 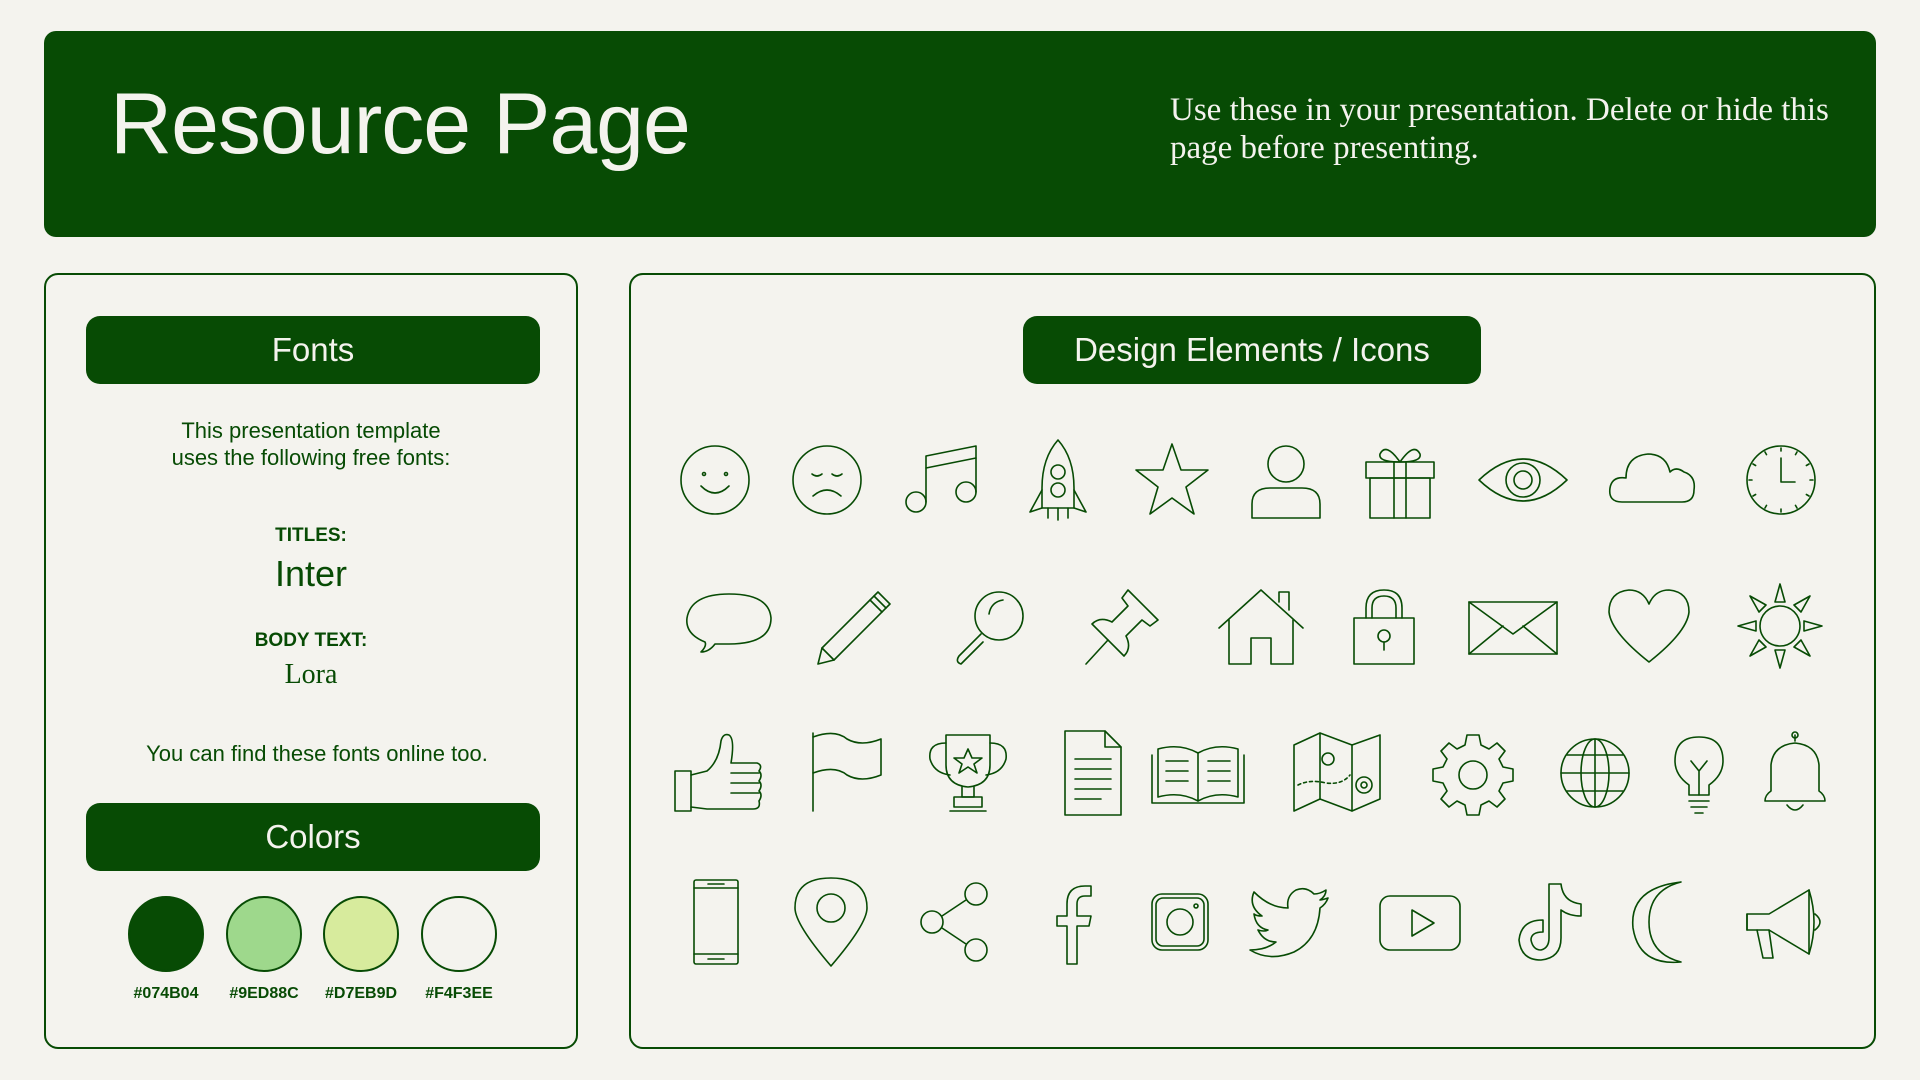 I want to click on megaphone-icon, so click(x=1787, y=922).